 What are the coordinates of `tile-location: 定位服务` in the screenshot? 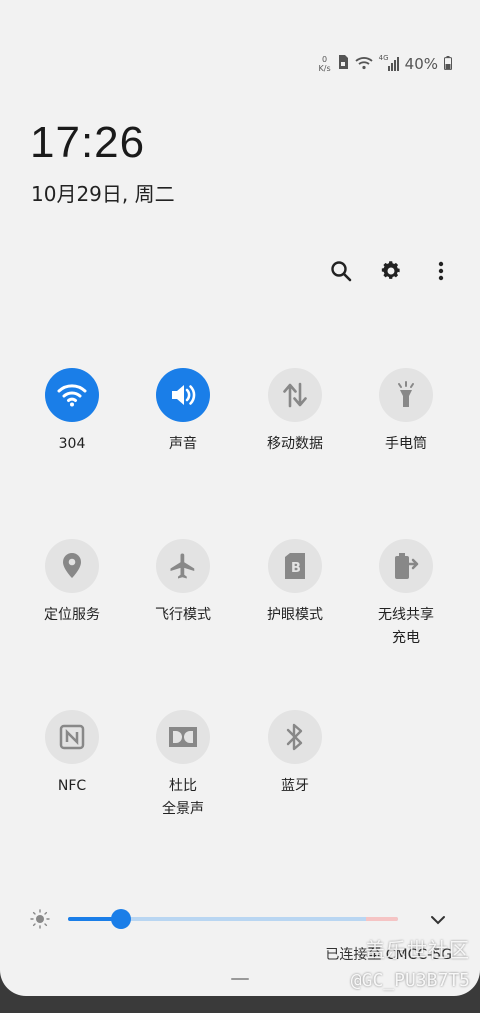 It's located at (72, 583).